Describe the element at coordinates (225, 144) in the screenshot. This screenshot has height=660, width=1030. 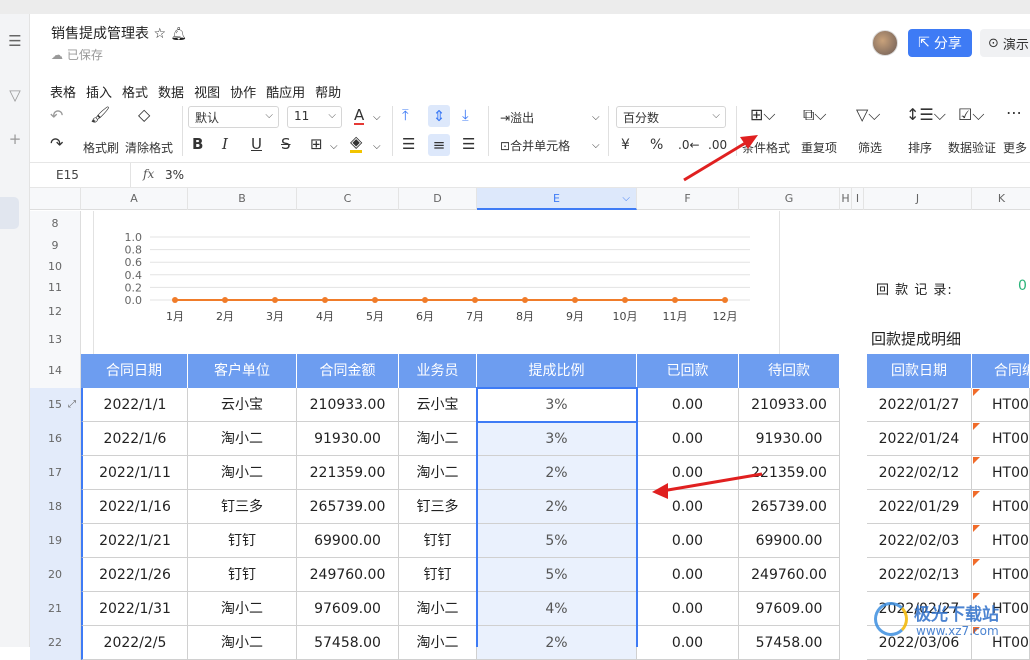
I see `italic-icon: I` at that location.